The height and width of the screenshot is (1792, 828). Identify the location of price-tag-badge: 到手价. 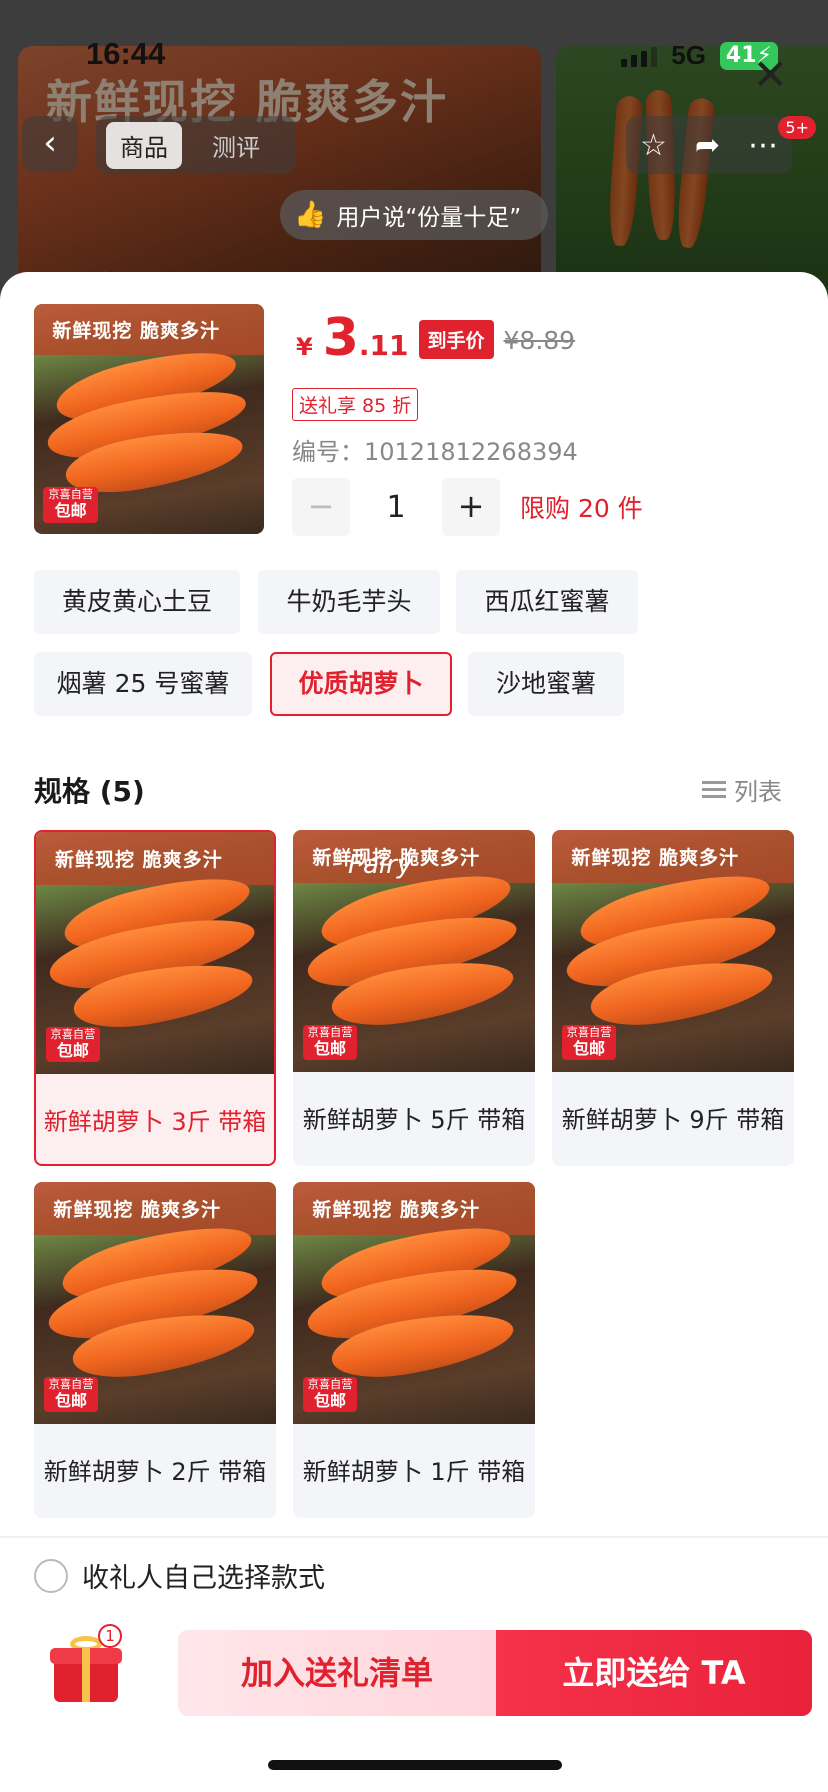
(456, 339).